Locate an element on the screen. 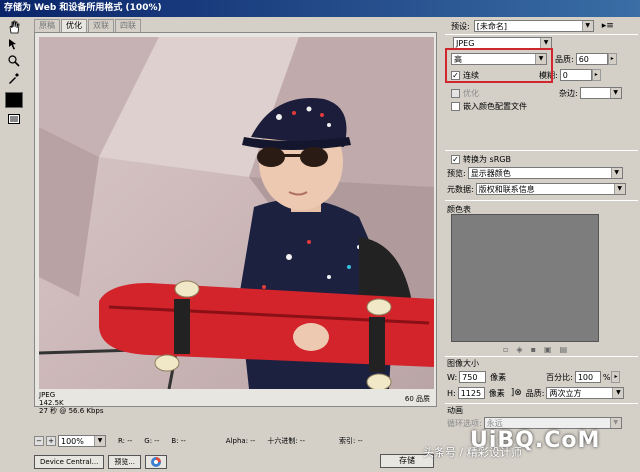 This screenshot has height=472, width=640. color-table-toolbar: ▫ ◈ ▪ ▣ ▤ is located at coordinates (535, 349).